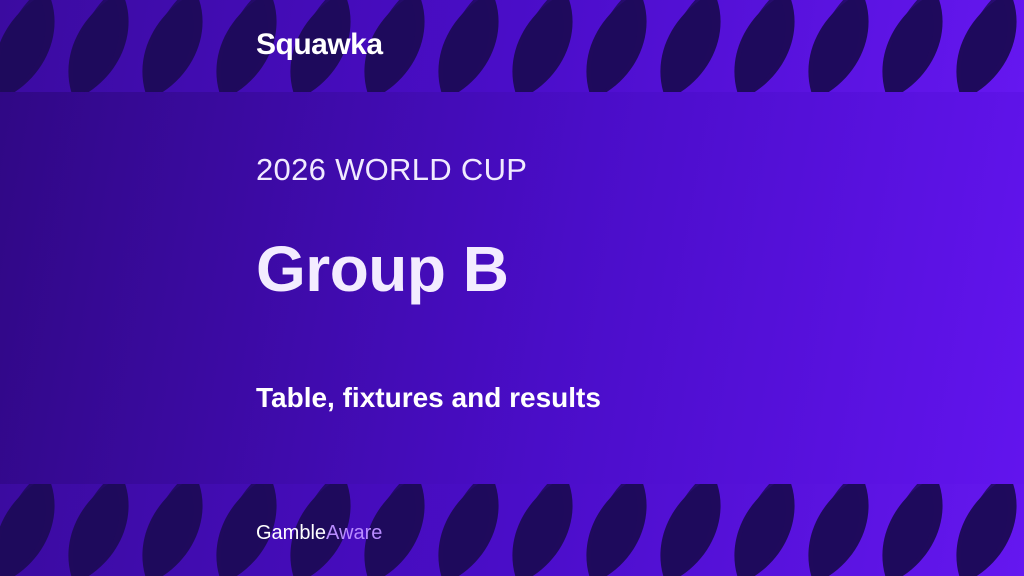  I want to click on competition-label: 2026 WORLD CUP, so click(392, 169).